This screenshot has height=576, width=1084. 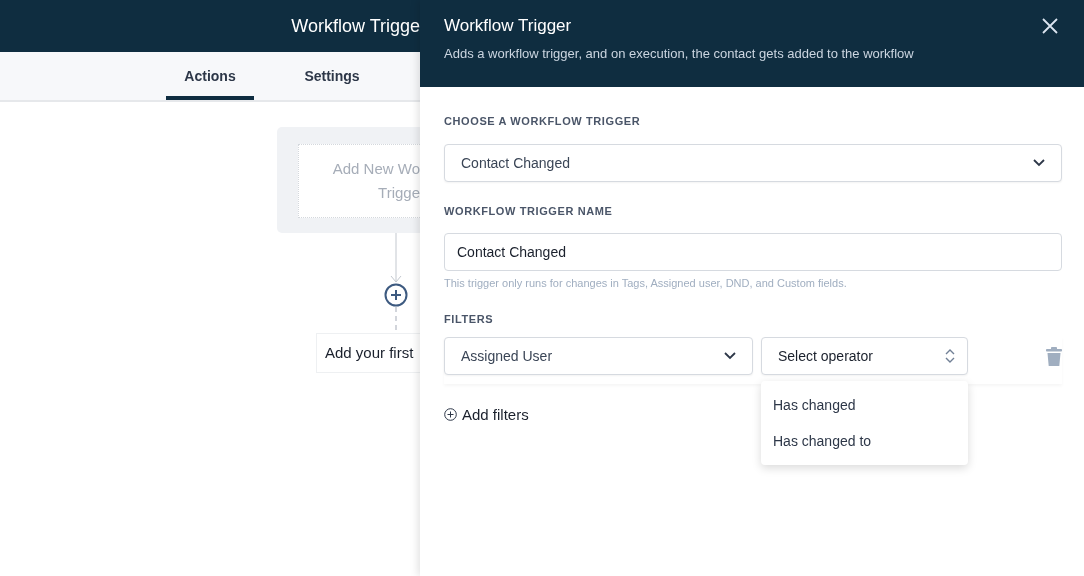 What do you see at coordinates (646, 283) in the screenshot?
I see `help-text: This trigger only runs for changes in Tags, Assigned user, DND, and Custom fields.` at bounding box center [646, 283].